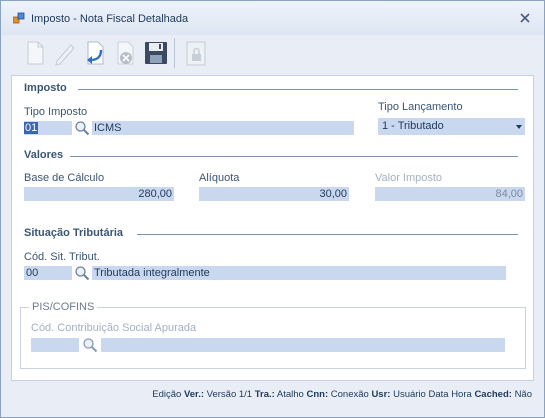 The height and width of the screenshot is (418, 545). Describe the element at coordinates (44, 155) in the screenshot. I see `section-valores-title: Valores` at that location.